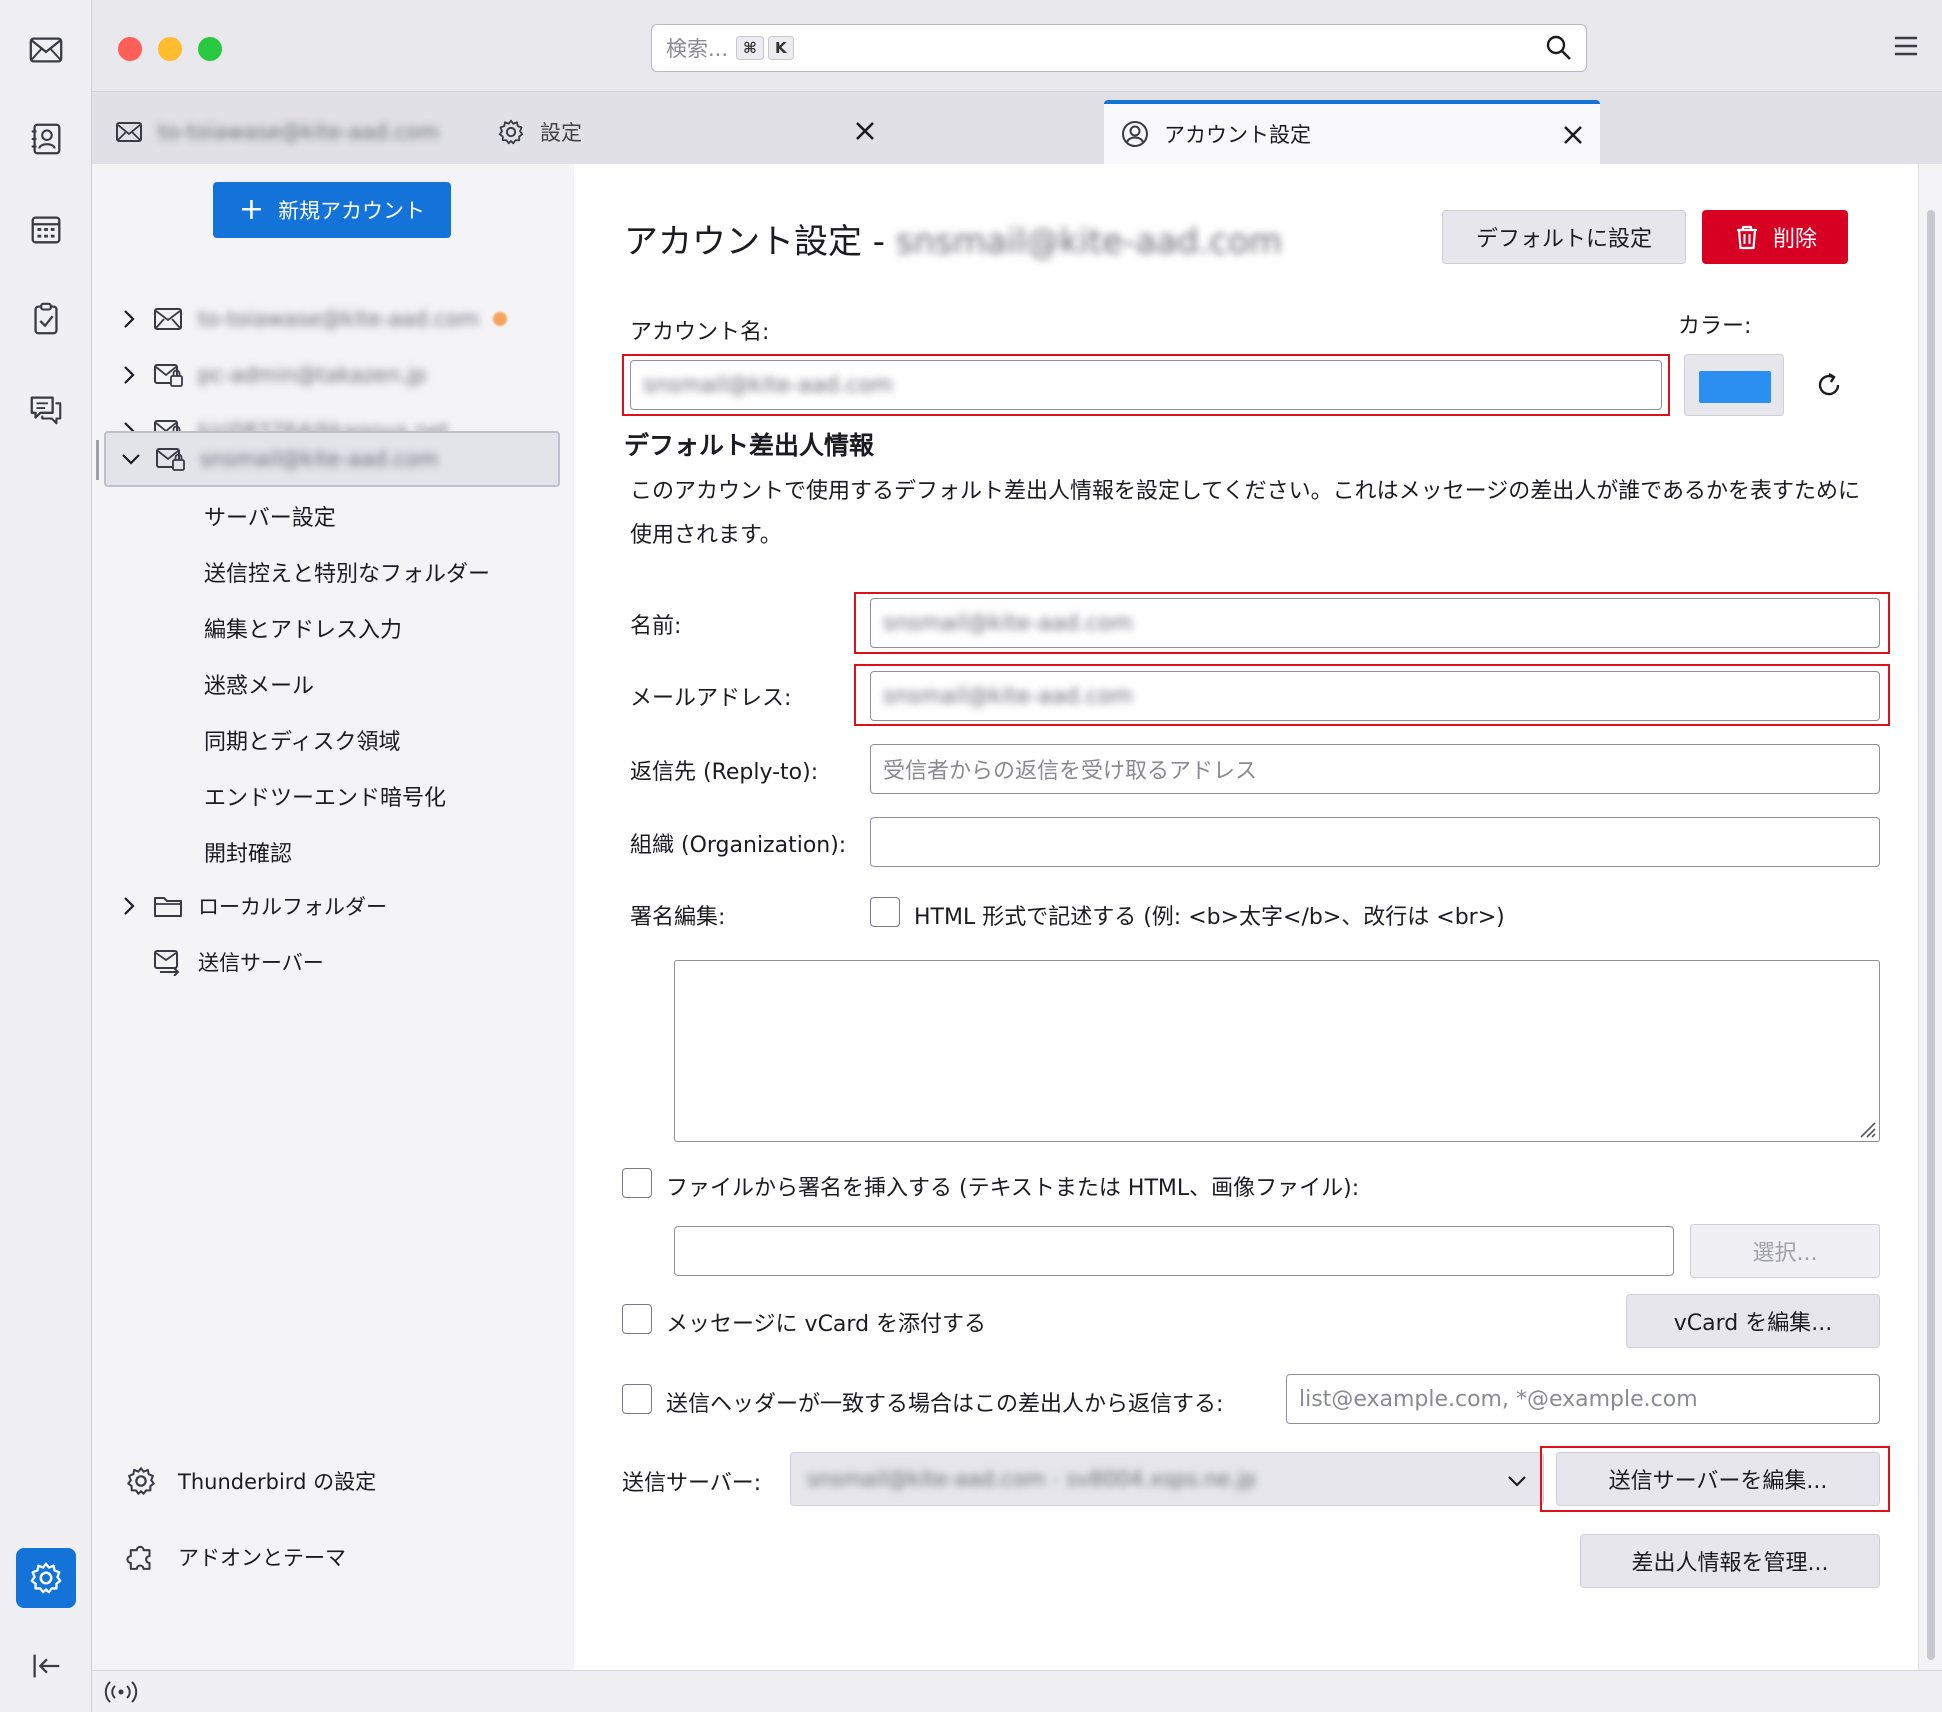 This screenshot has width=1942, height=1712. Describe the element at coordinates (97, 460) in the screenshot. I see `selection-indicator` at that location.